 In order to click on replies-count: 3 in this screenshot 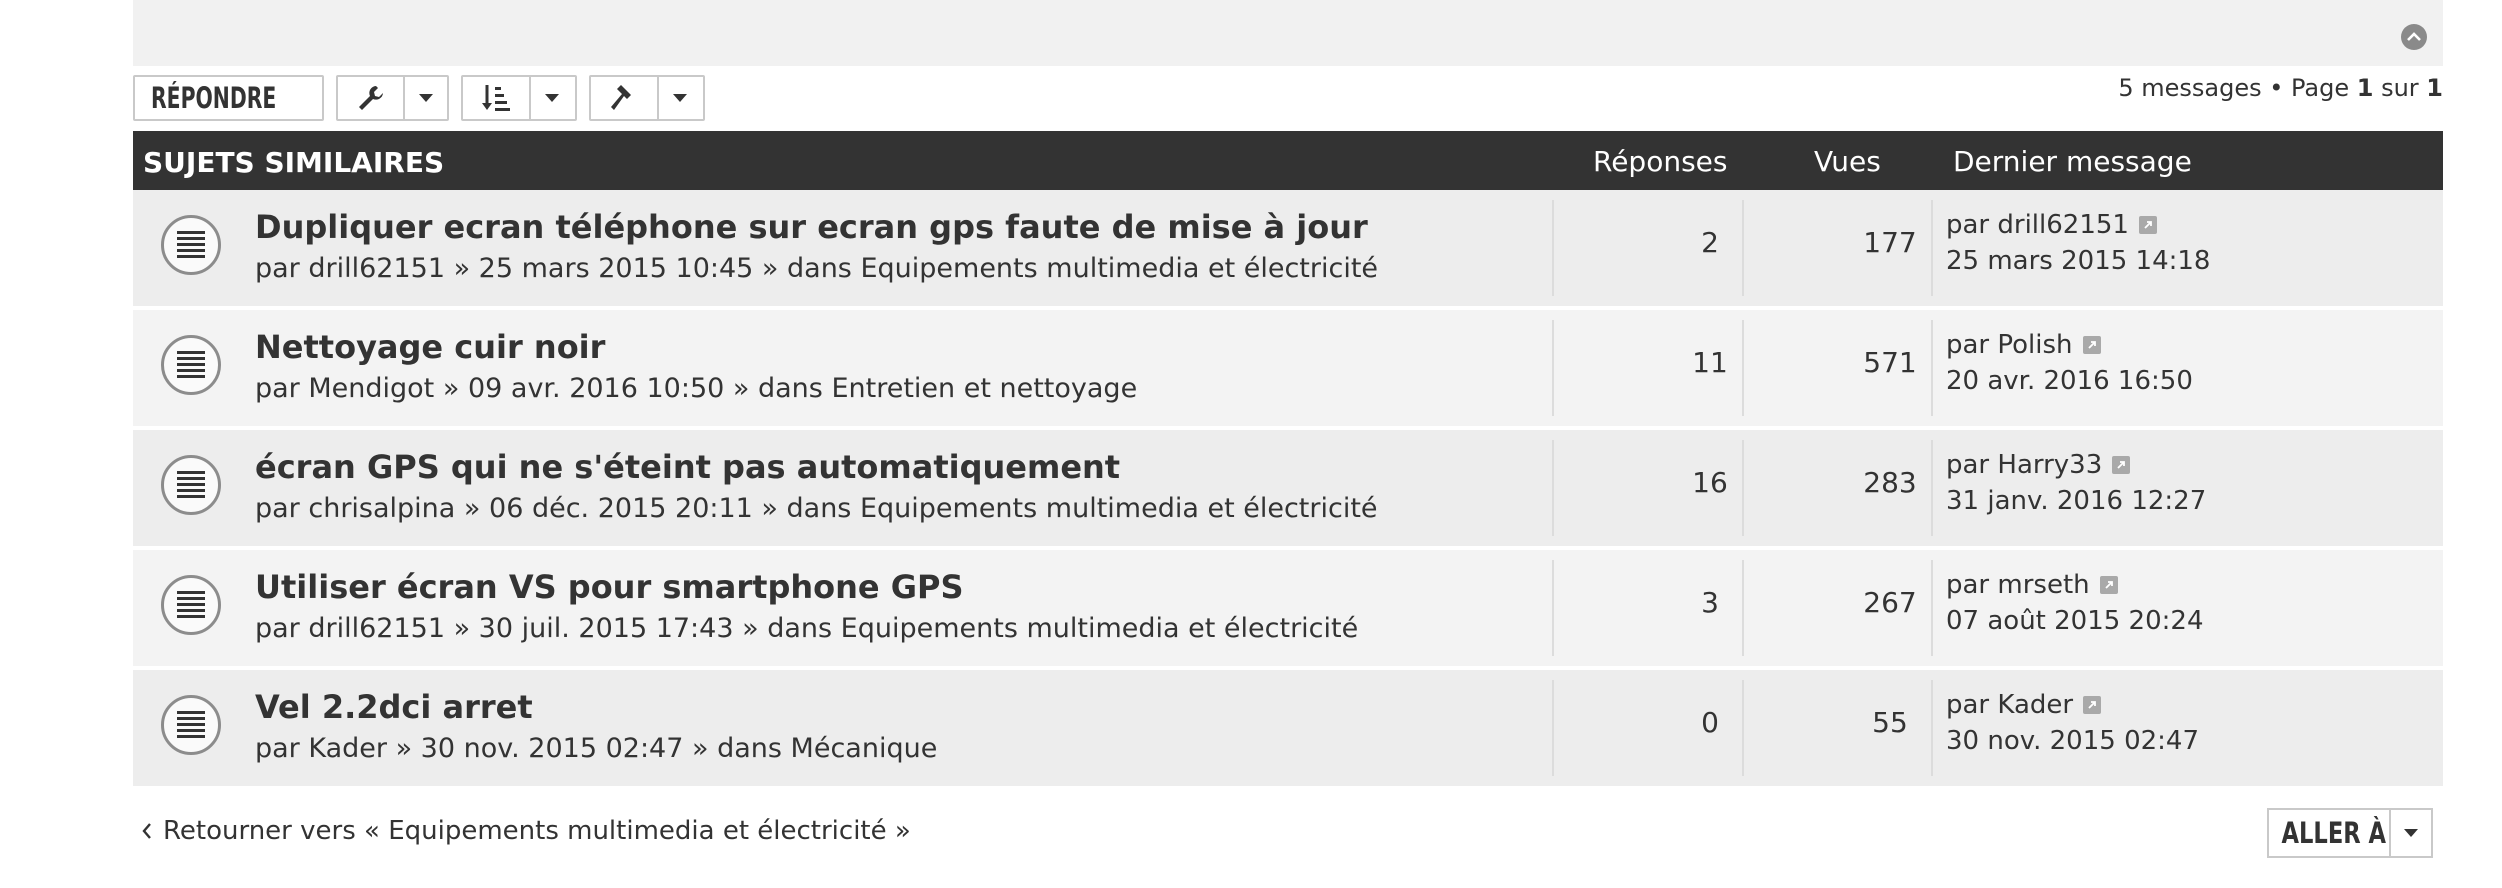, I will do `click(1710, 602)`.